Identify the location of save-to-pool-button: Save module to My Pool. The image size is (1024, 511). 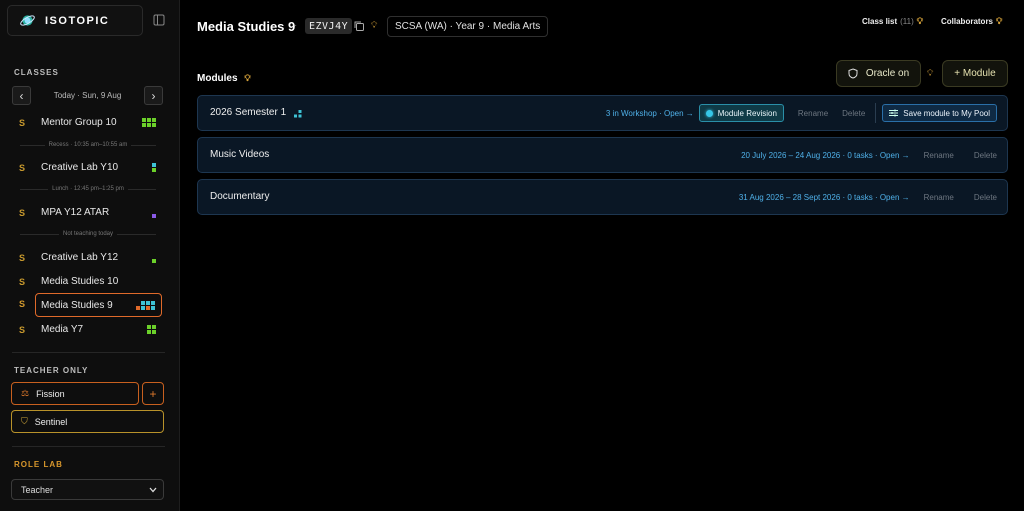
(939, 113).